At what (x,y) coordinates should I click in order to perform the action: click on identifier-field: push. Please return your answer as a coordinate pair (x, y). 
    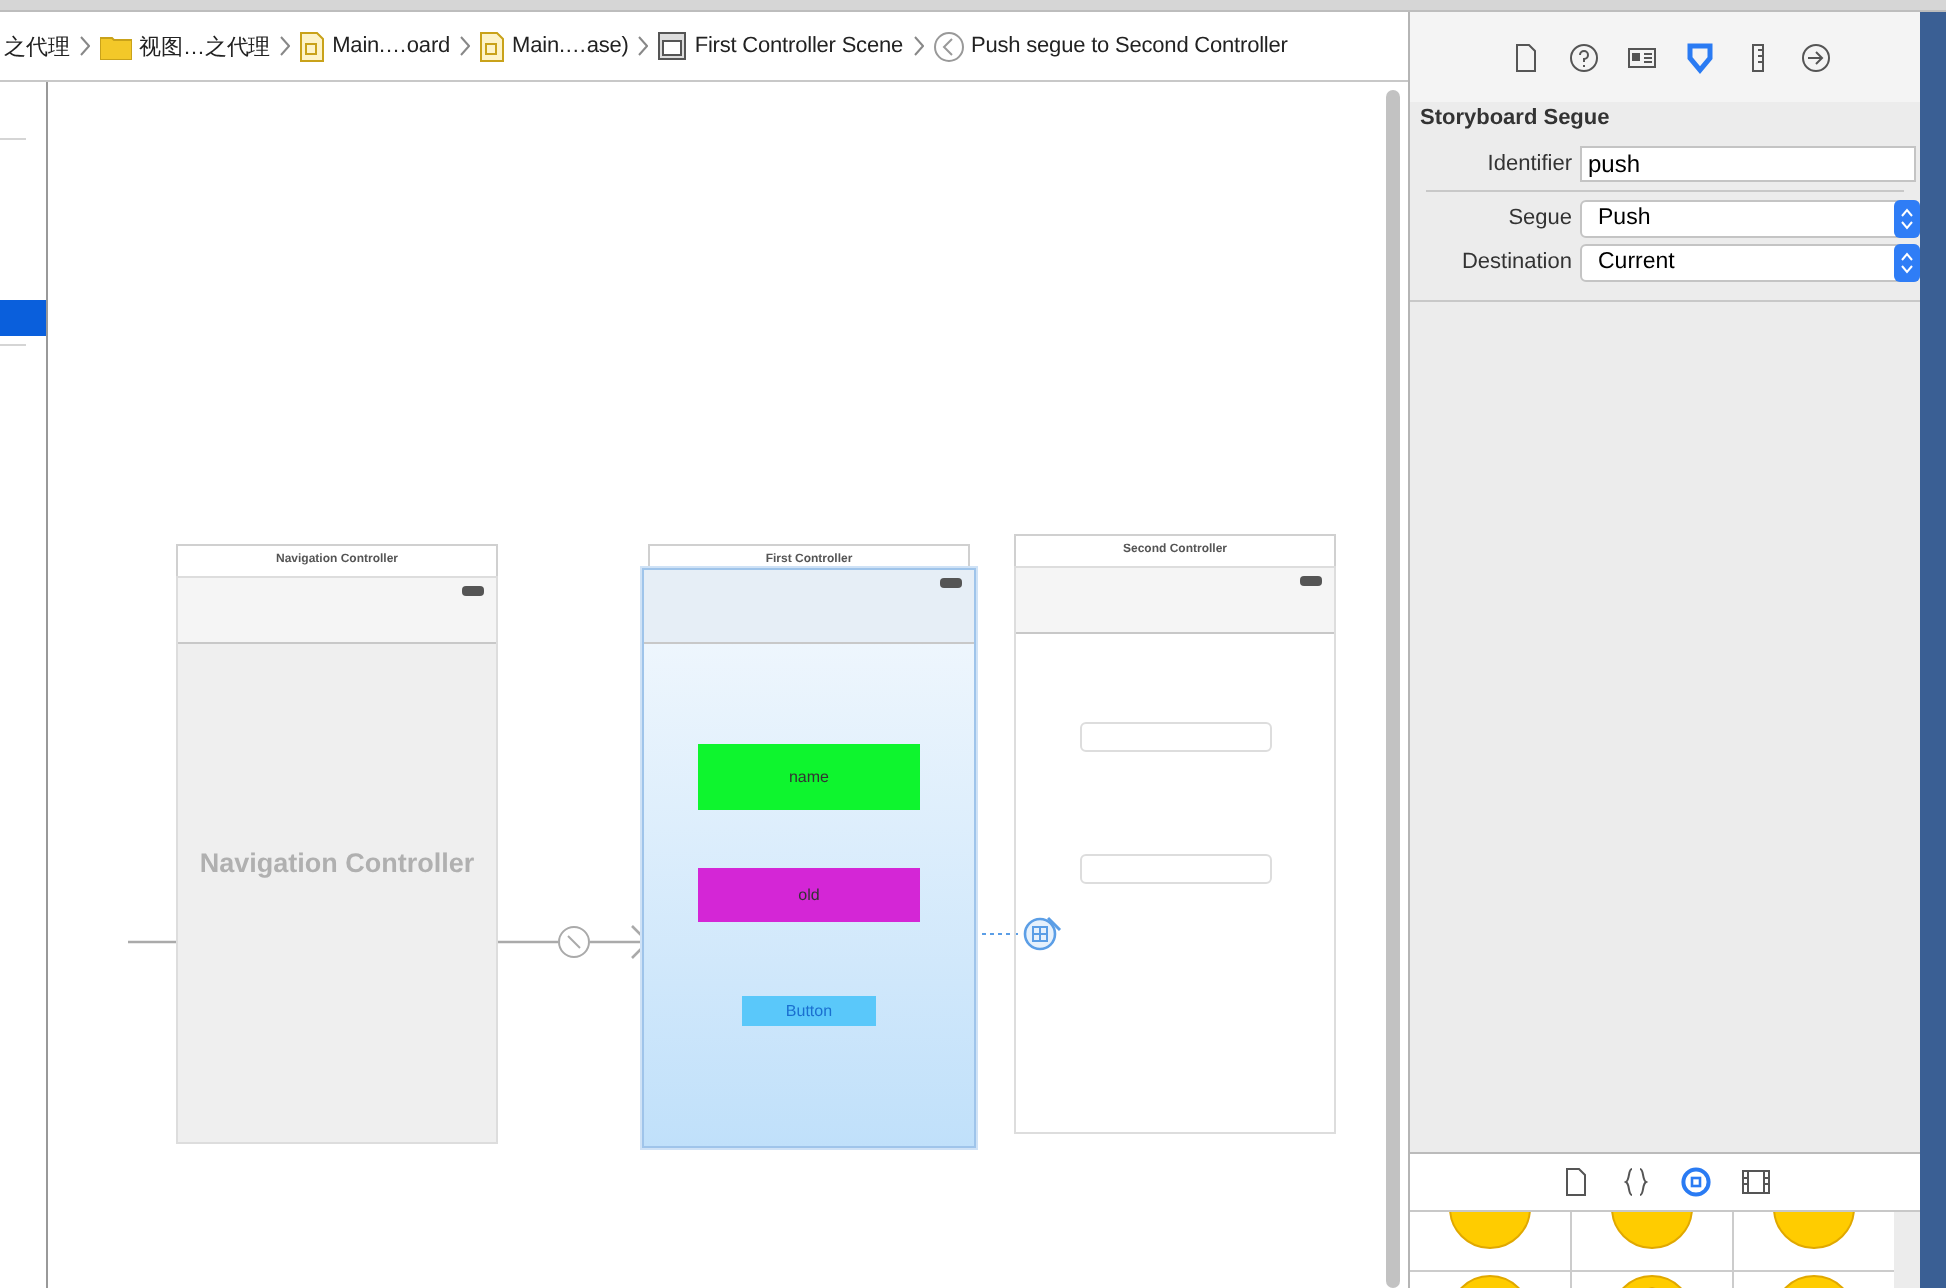
    Looking at the image, I should click on (1748, 164).